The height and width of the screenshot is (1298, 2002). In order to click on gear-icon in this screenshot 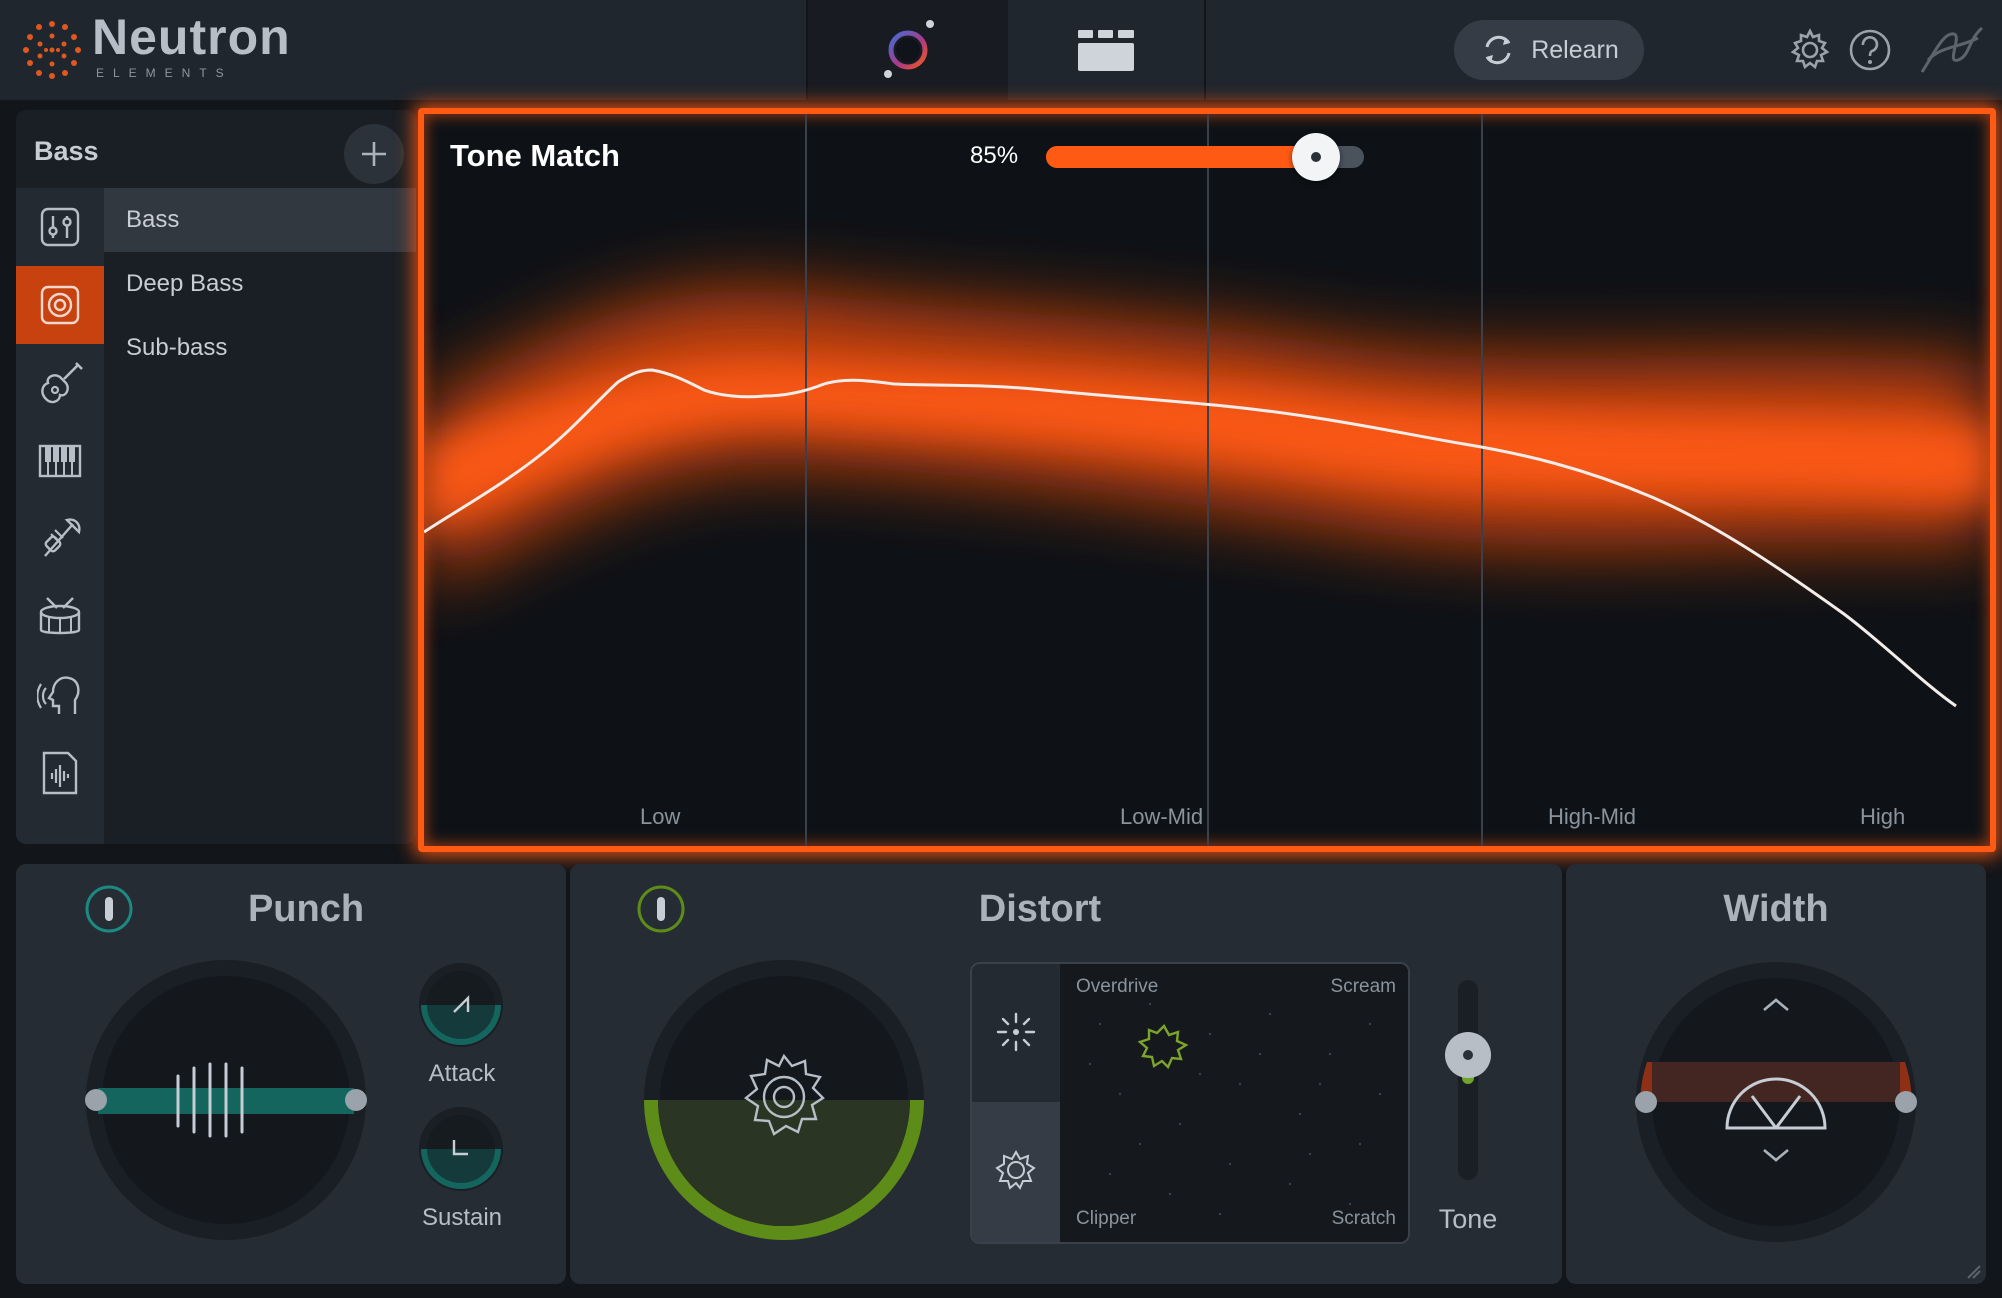, I will do `click(1810, 50)`.